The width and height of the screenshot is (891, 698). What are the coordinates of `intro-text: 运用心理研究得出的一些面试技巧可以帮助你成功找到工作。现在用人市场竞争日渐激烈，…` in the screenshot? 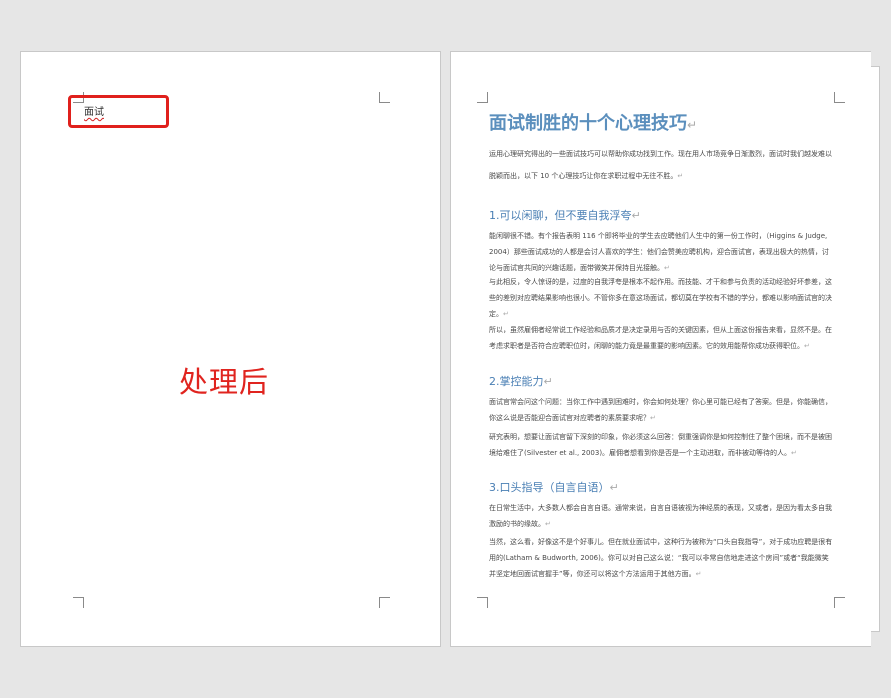 It's located at (660, 165).